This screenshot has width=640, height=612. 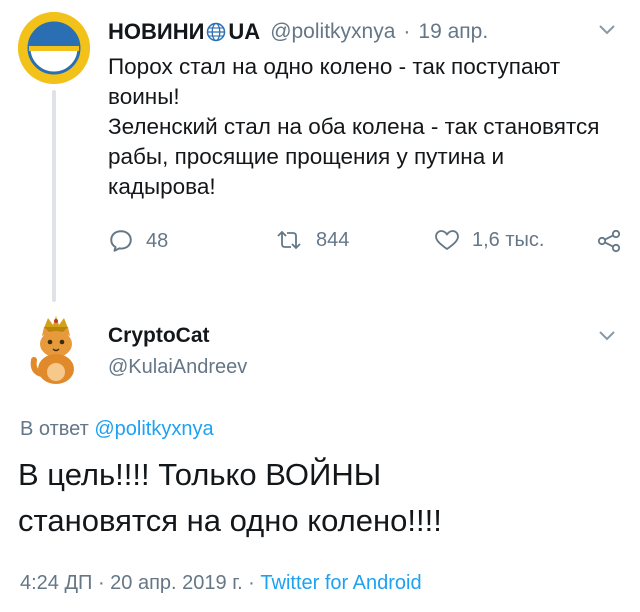 I want to click on retweet-icon, so click(x=289, y=240).